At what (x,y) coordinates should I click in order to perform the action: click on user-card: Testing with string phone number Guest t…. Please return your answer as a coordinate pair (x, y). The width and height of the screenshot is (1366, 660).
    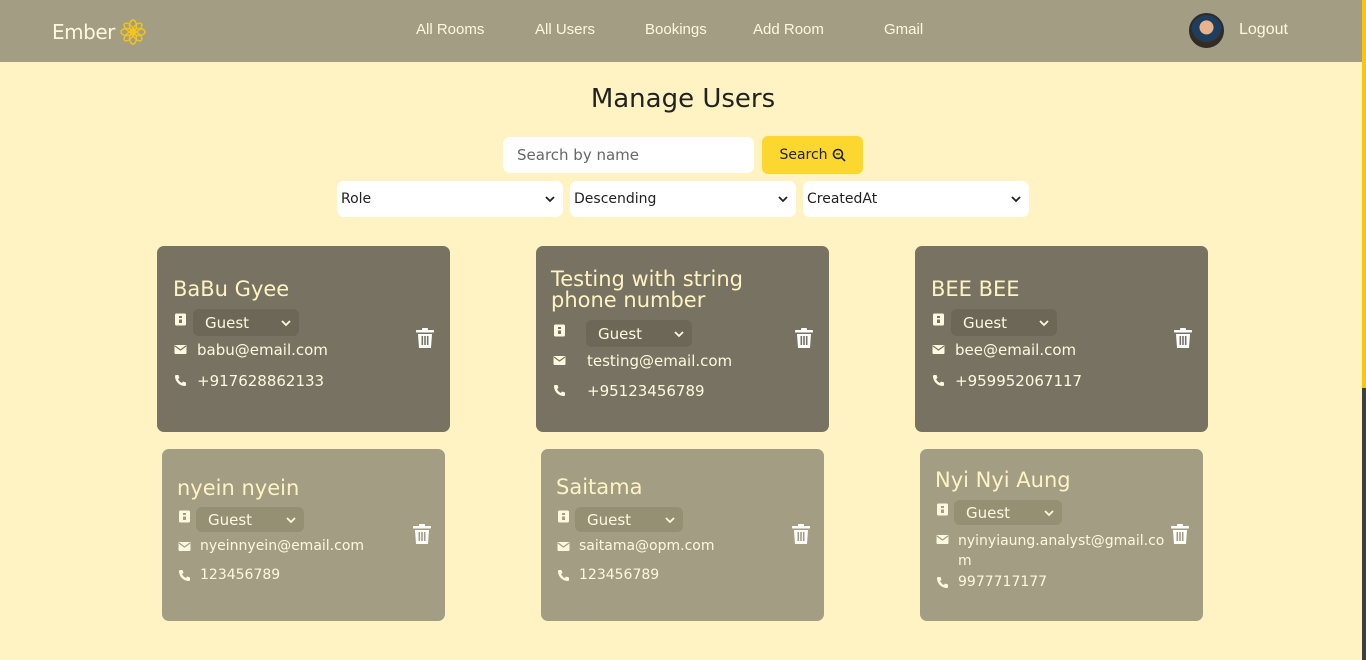
    Looking at the image, I should click on (682, 339).